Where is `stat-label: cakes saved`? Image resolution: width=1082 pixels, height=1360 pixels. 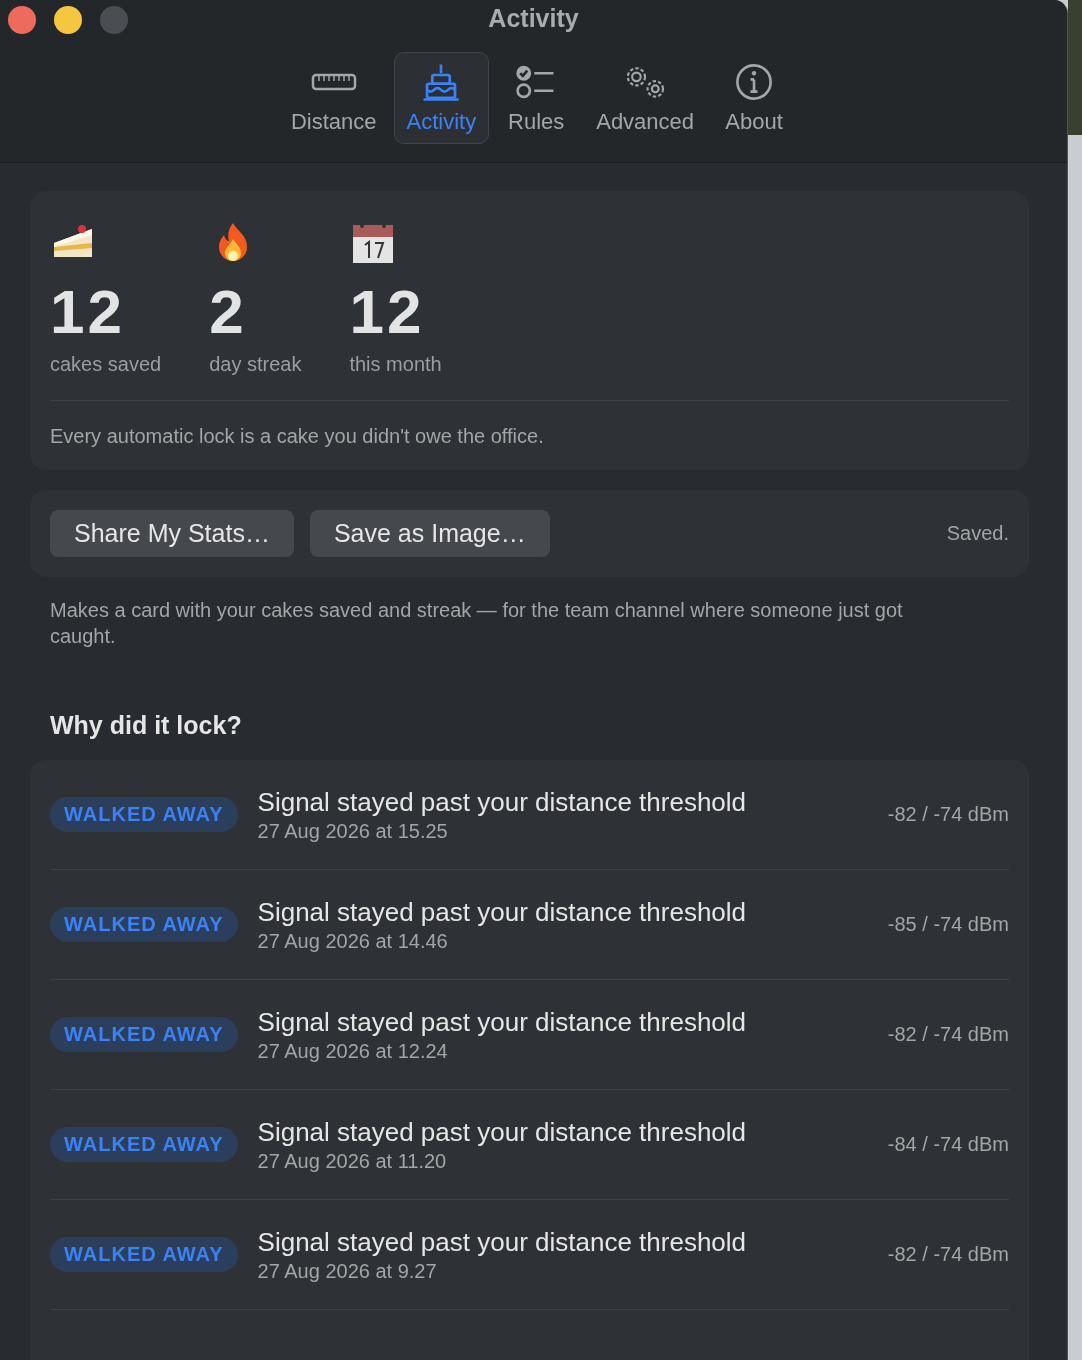
stat-label: cakes saved is located at coordinates (106, 364).